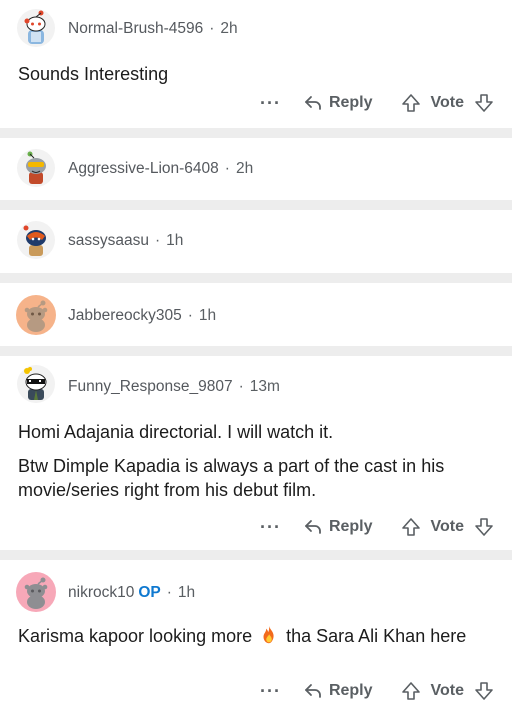  I want to click on comment-text-part: Karisma kapoor looking more, so click(135, 636).